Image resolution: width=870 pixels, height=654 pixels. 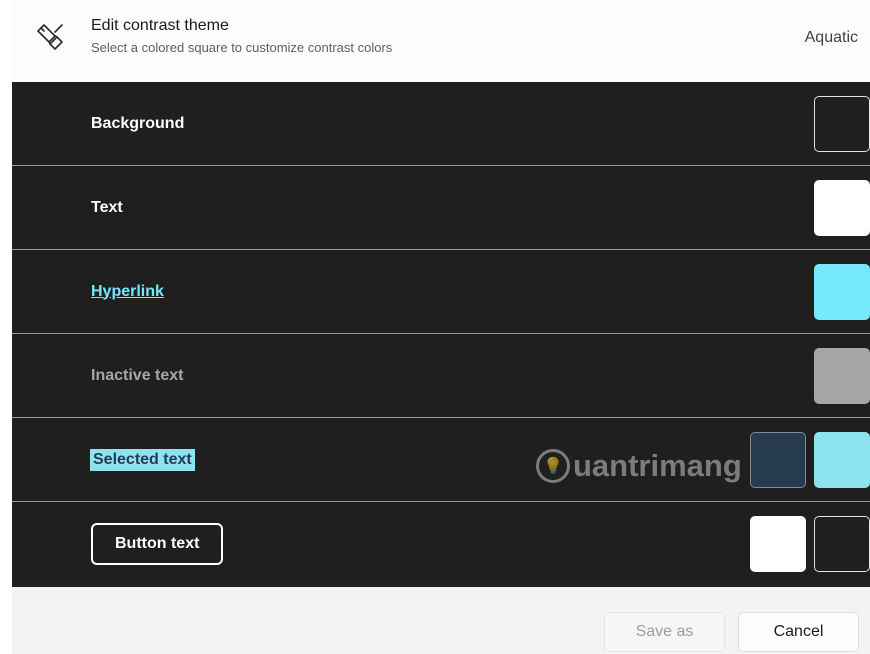 What do you see at coordinates (441, 544) in the screenshot?
I see `row-button-text: Button text` at bounding box center [441, 544].